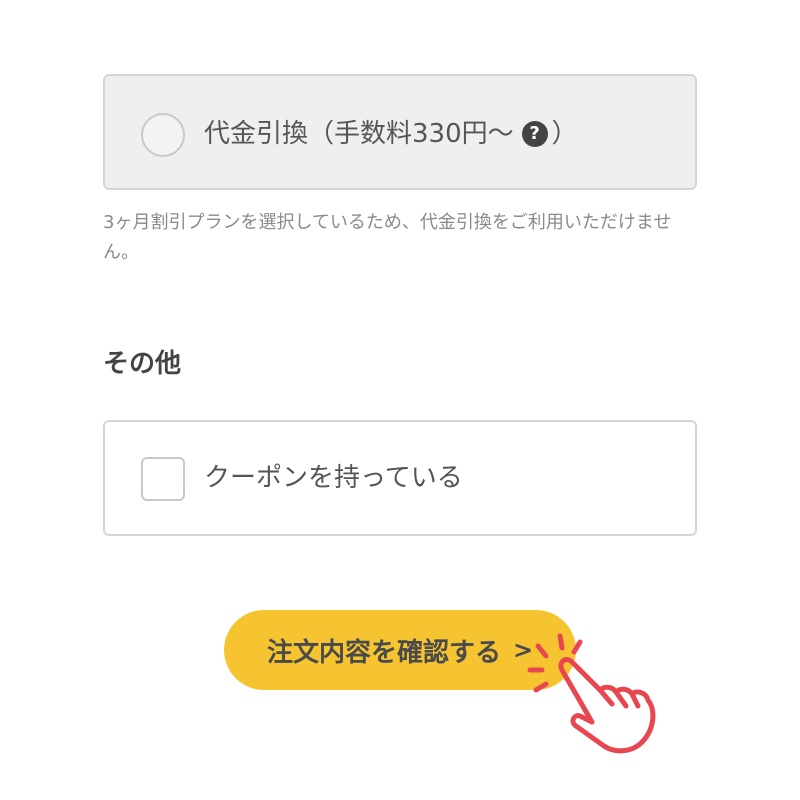 The width and height of the screenshot is (800, 800). What do you see at coordinates (333, 478) in the screenshot?
I see `coupon-label: クーポンを持っている` at bounding box center [333, 478].